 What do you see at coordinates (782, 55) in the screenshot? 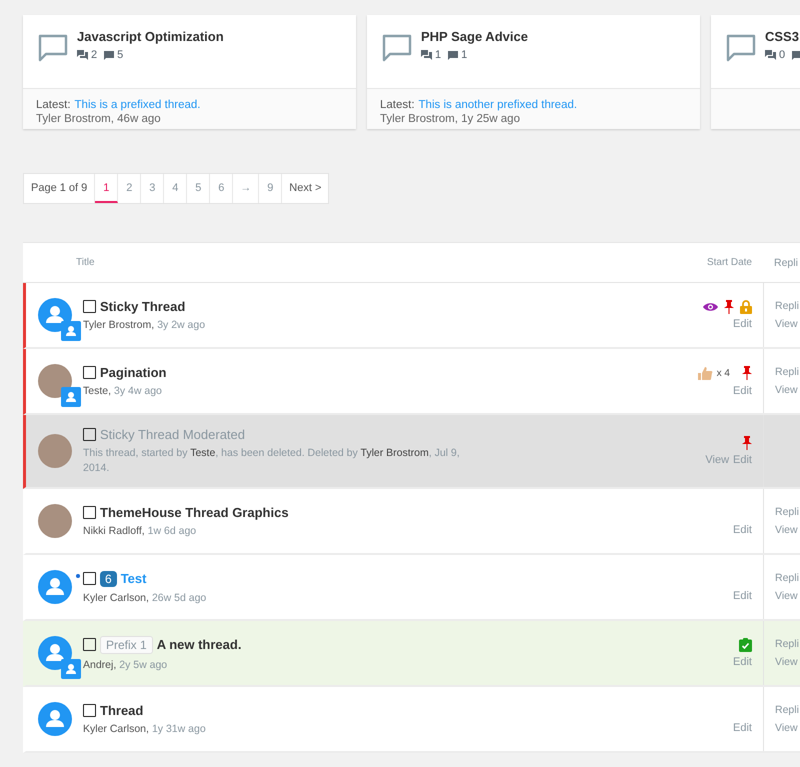
I see `thread-count: 0` at bounding box center [782, 55].